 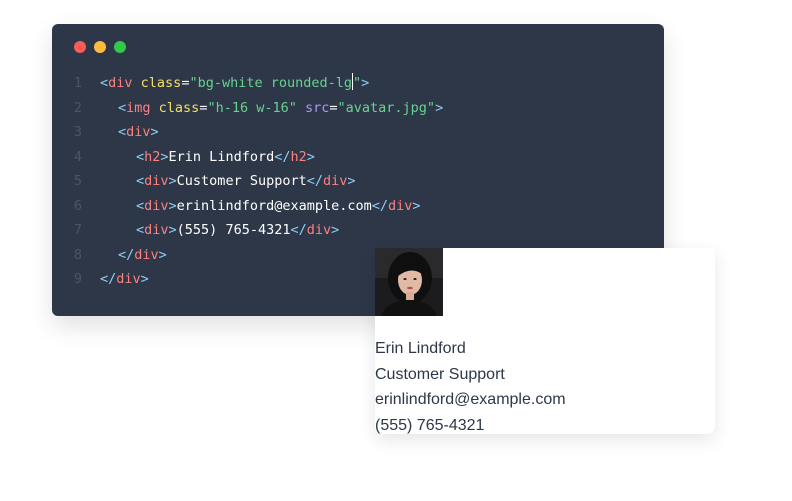 I want to click on code-content: <div>(555) 765-4321</div>, so click(x=238, y=230).